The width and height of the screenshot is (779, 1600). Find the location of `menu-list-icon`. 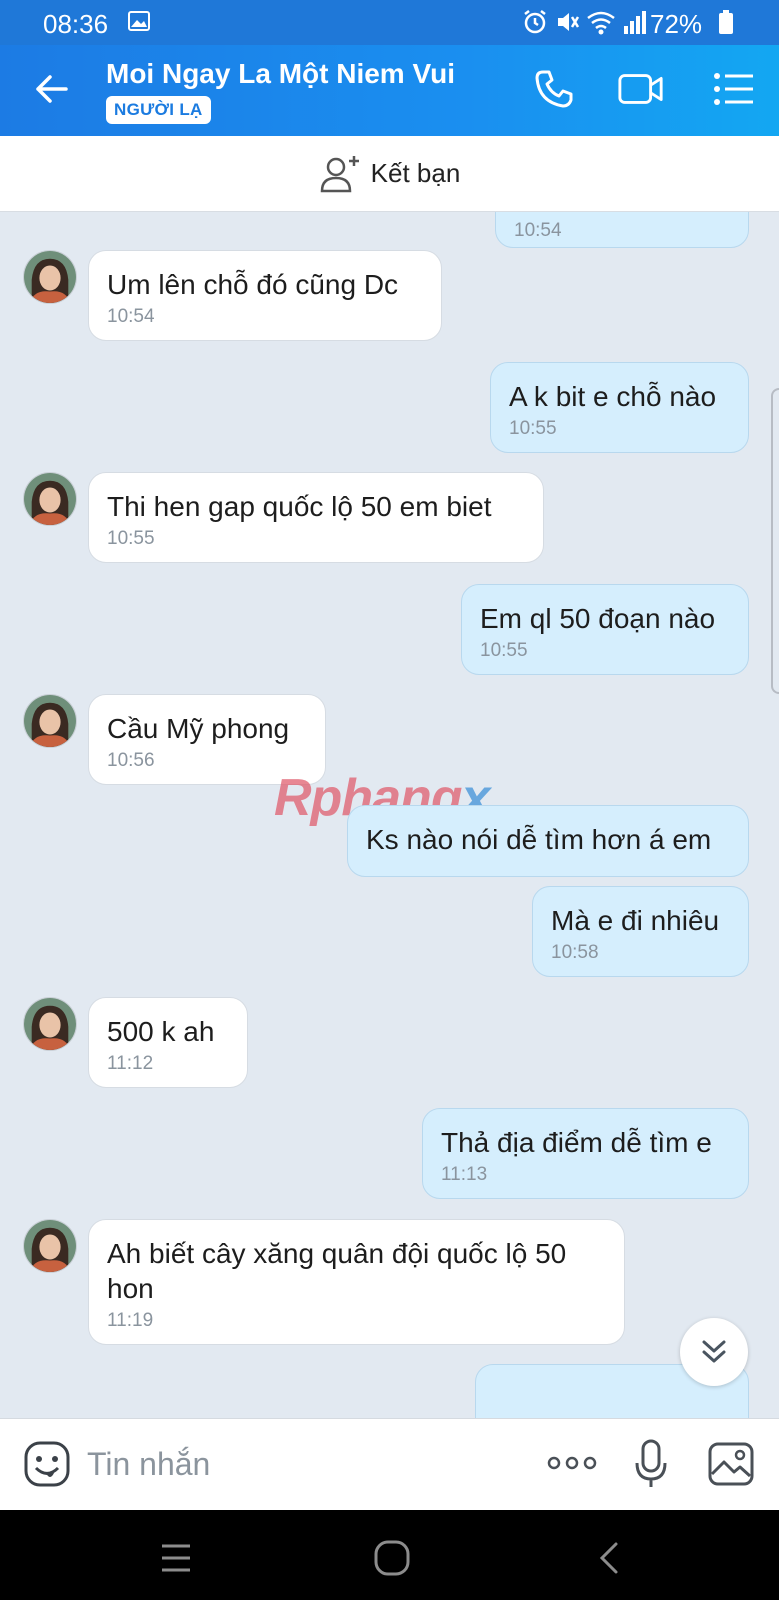

menu-list-icon is located at coordinates (733, 89).